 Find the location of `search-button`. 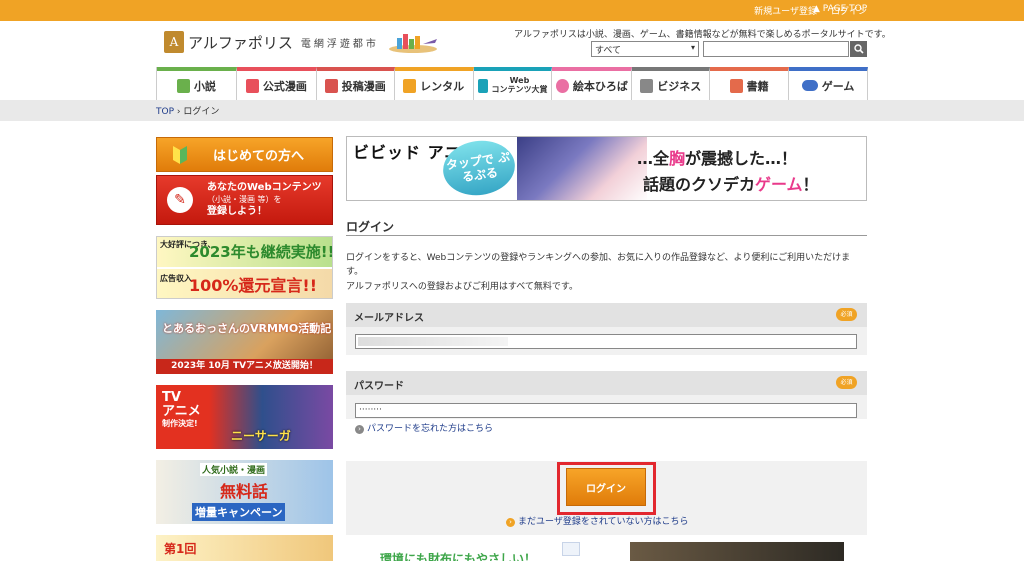

search-button is located at coordinates (858, 49).